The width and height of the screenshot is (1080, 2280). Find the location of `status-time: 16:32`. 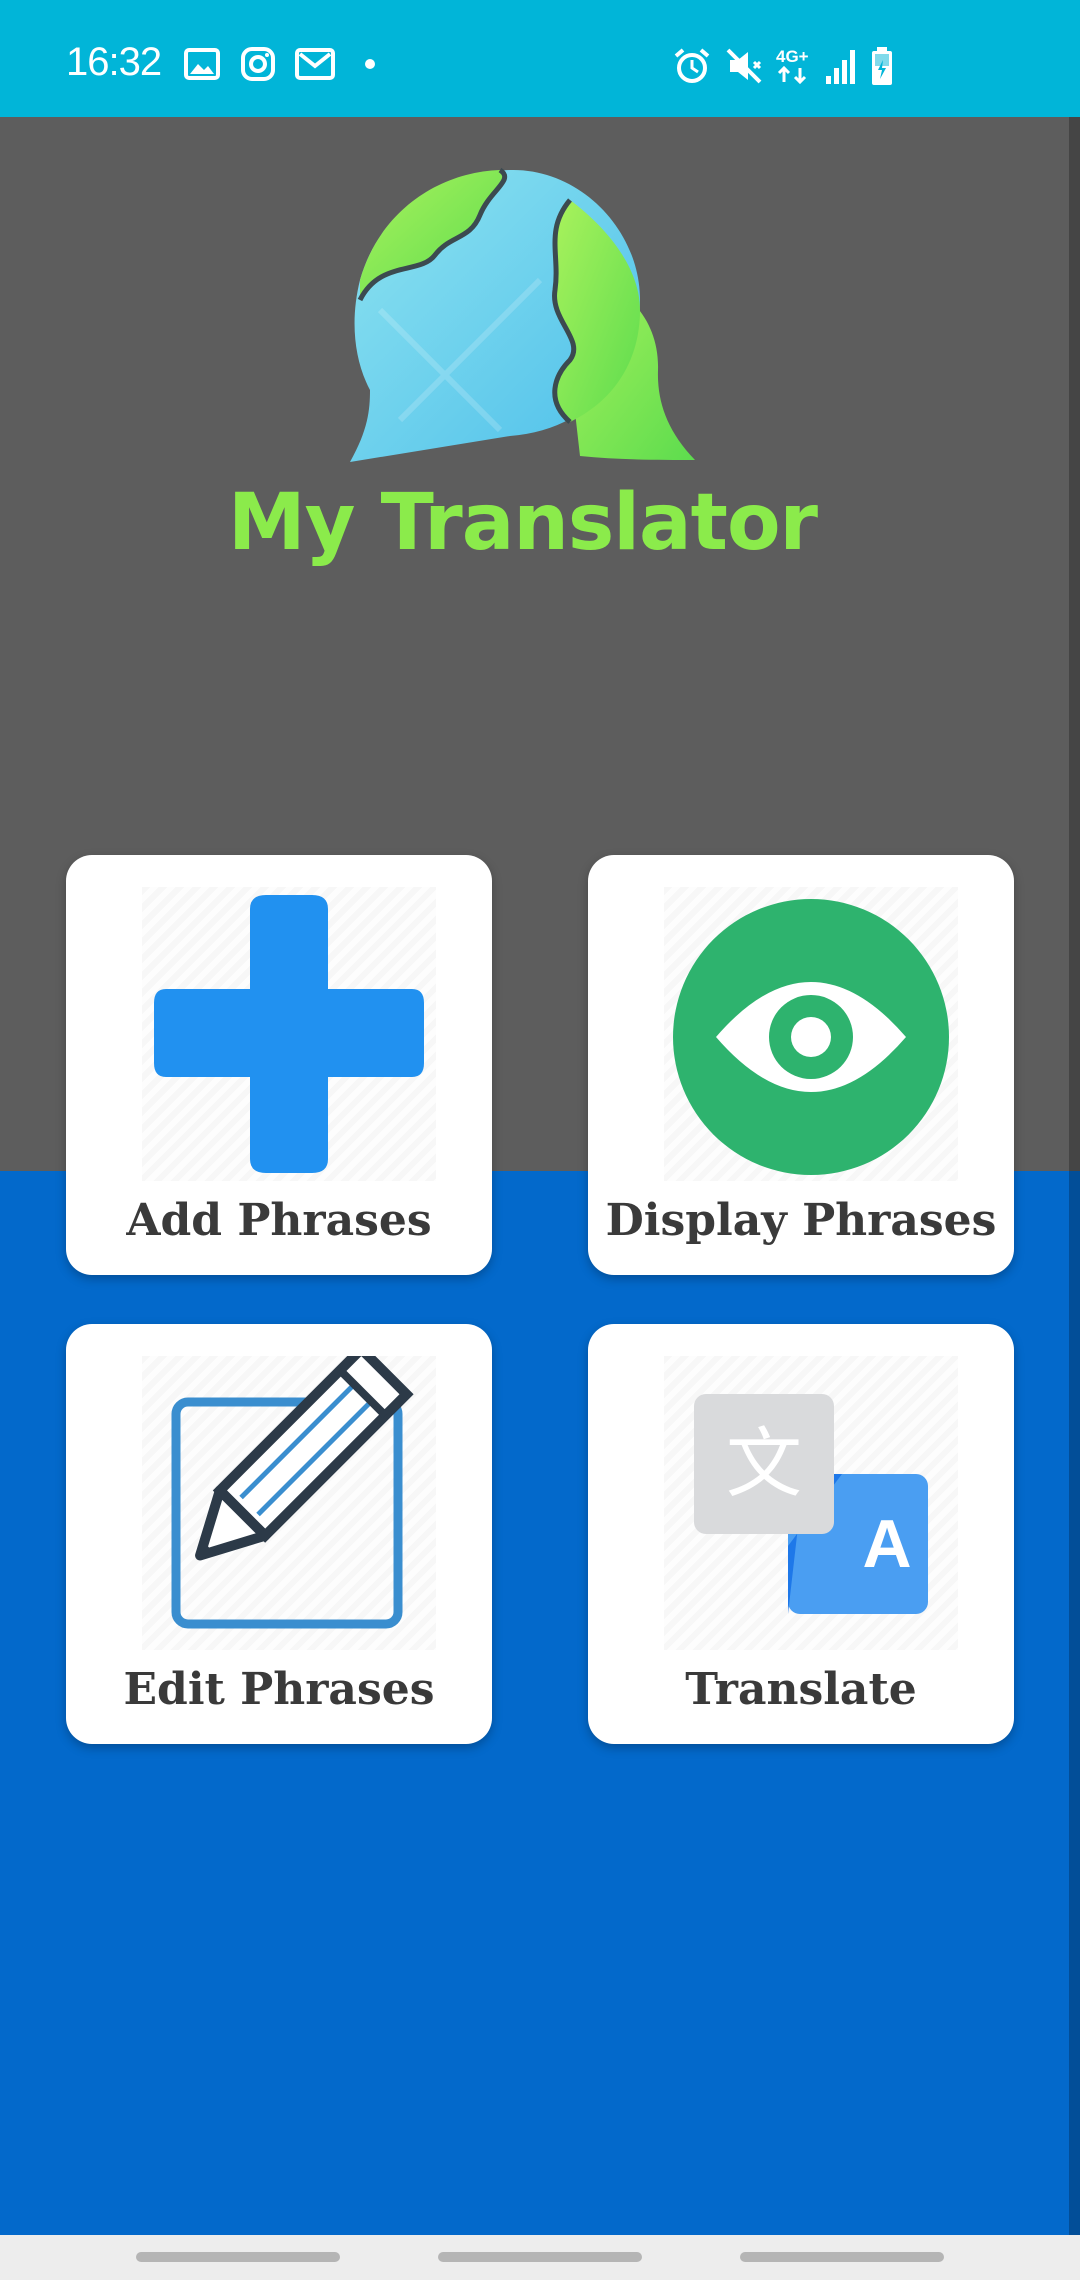

status-time: 16:32 is located at coordinates (114, 62).